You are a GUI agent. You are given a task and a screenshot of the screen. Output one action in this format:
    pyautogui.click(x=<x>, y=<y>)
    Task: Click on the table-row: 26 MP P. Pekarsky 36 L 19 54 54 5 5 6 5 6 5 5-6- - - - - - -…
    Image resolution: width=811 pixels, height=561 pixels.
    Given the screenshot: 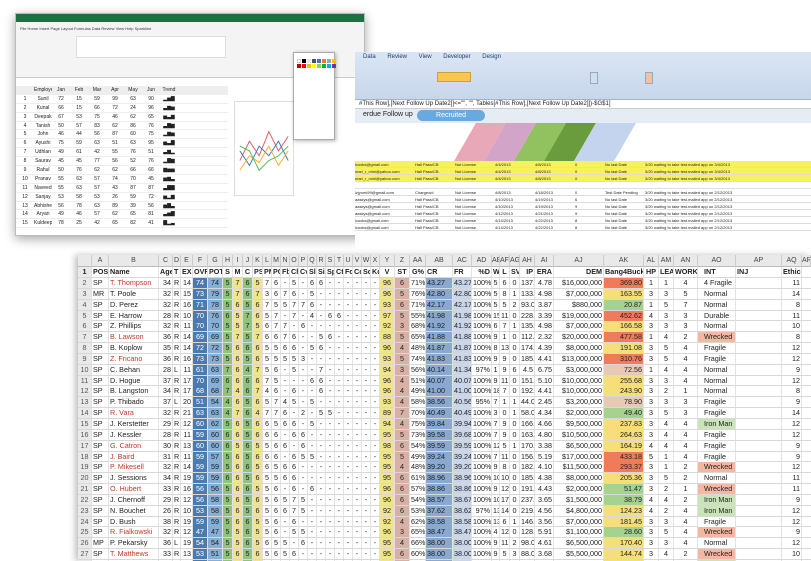 What is the action you would take?
    pyautogui.click(x=444, y=544)
    